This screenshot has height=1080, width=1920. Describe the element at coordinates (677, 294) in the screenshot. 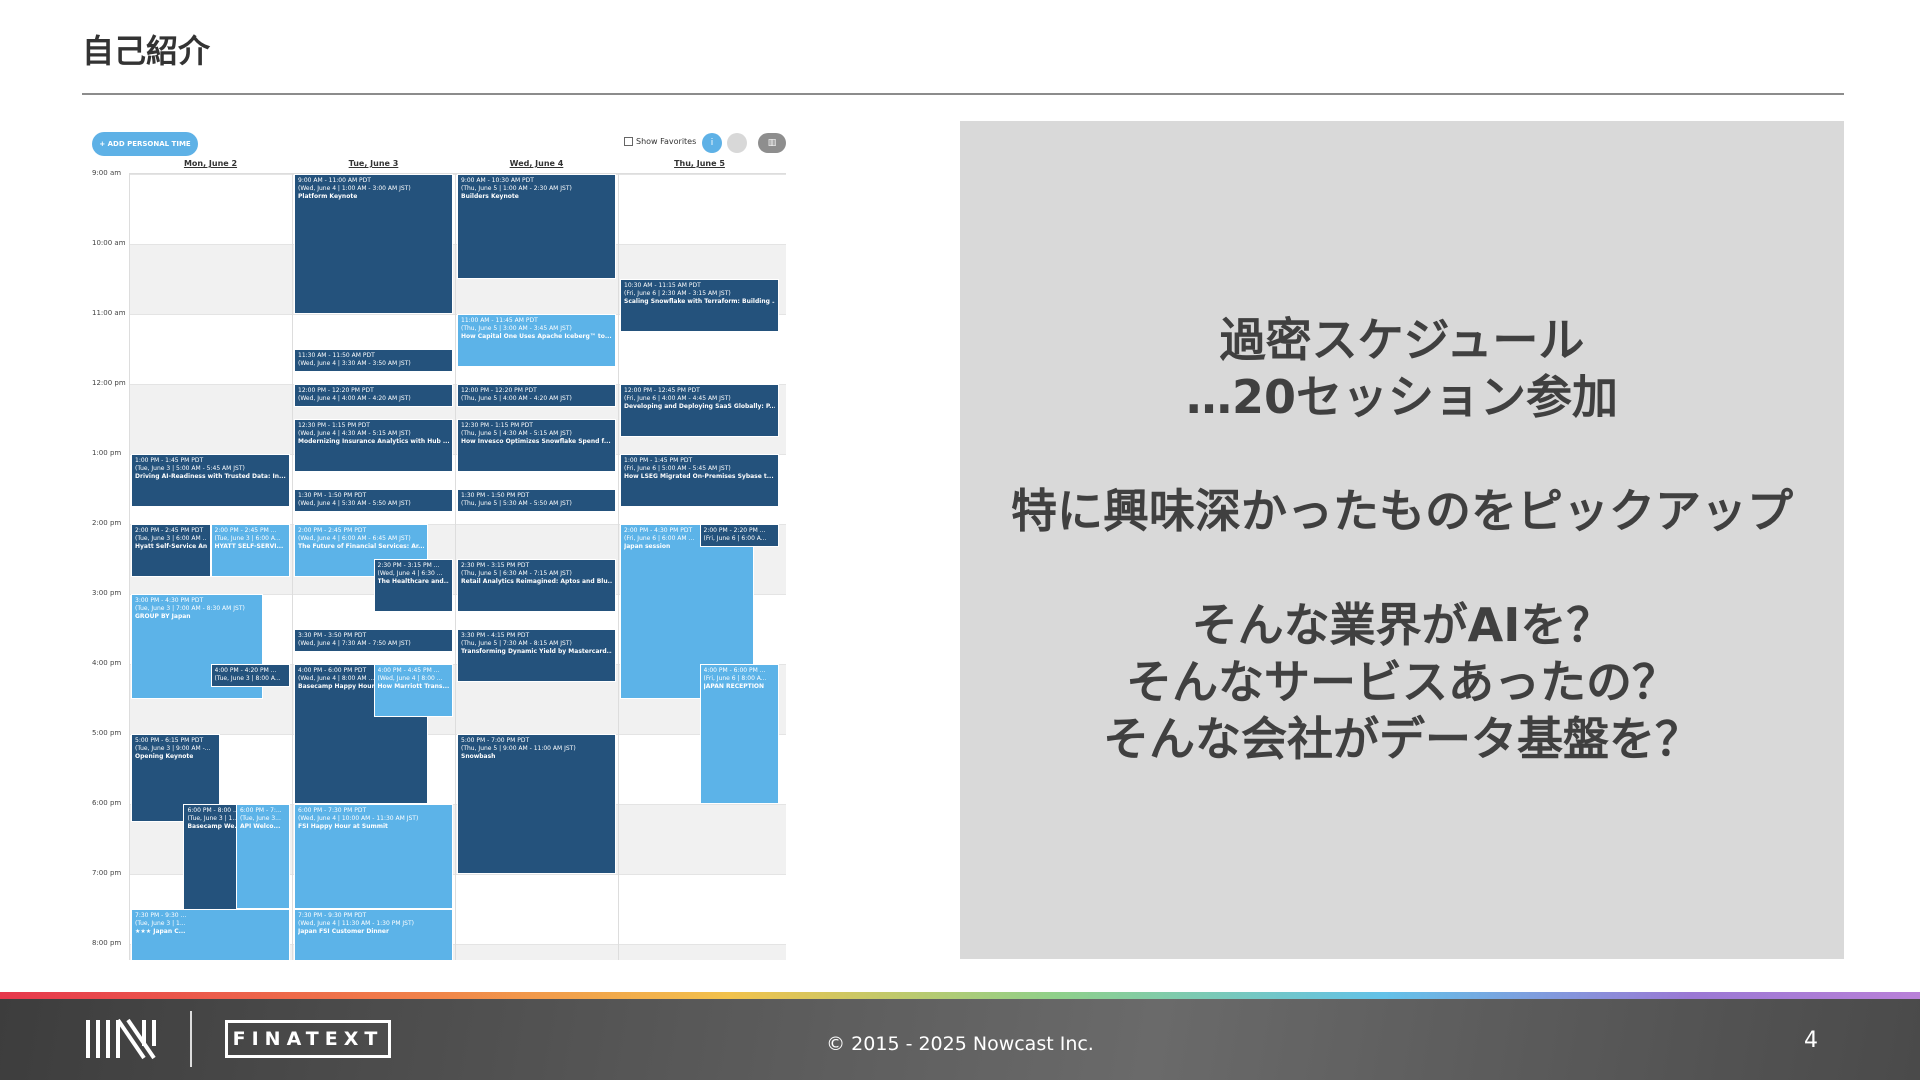

I see `event-local-time: (Fri, June 6 | 2:30 AM - 3:15 AM JST)` at that location.